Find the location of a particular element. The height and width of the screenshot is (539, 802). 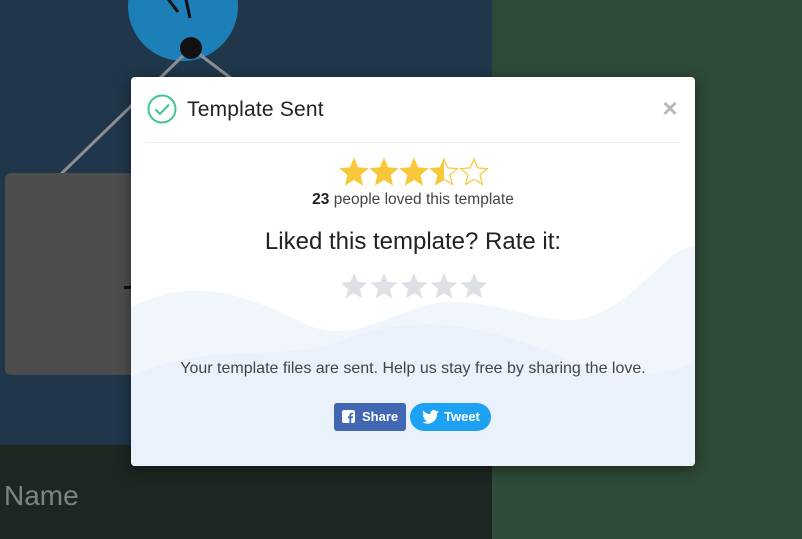

tweet-button: Tweet is located at coordinates (450, 417).